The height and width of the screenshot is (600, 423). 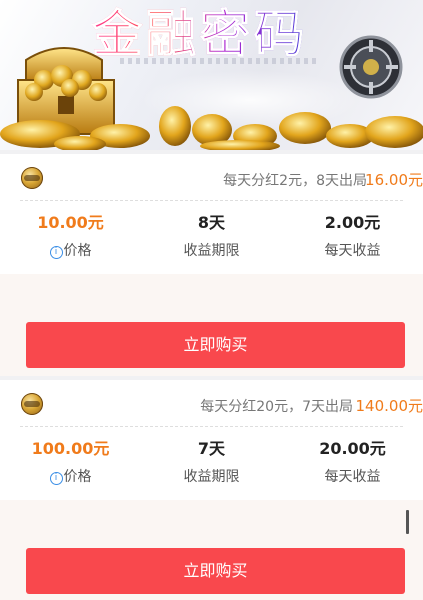 I want to click on product-description: 每天分红2元，8天出局, so click(x=295, y=181).